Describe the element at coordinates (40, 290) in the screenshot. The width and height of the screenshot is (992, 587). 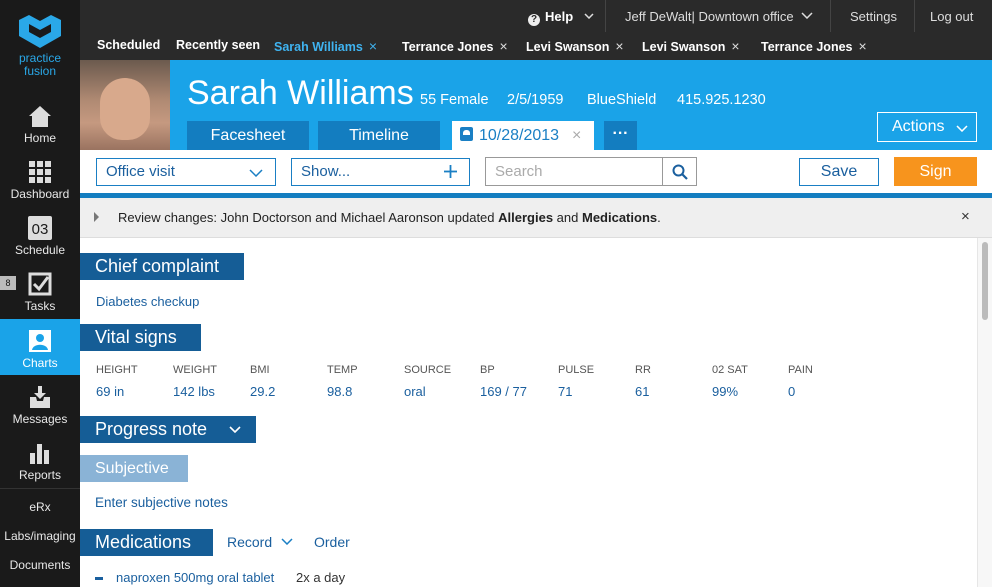
I see `nav-tasks: Tasks` at that location.